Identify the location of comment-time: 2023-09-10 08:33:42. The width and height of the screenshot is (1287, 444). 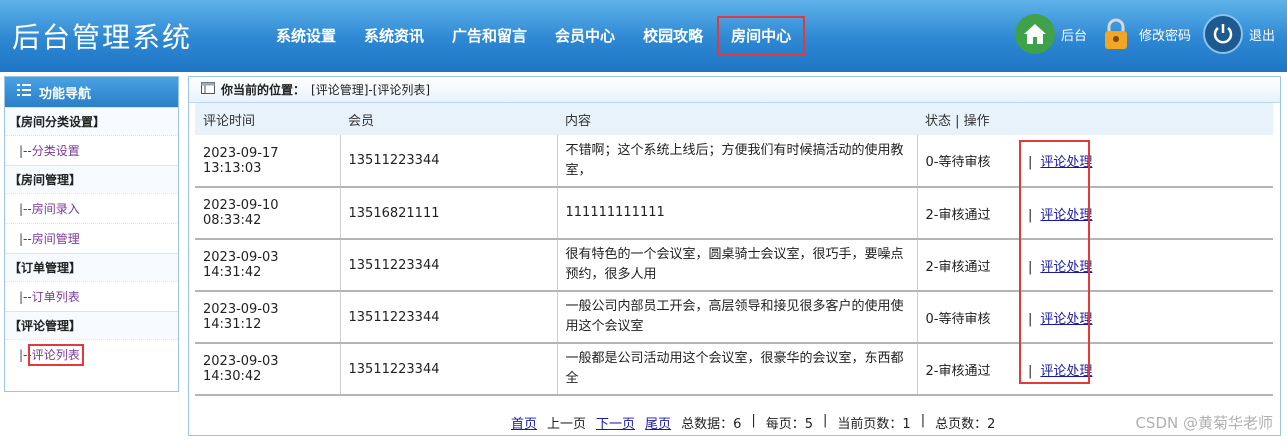
(267, 213).